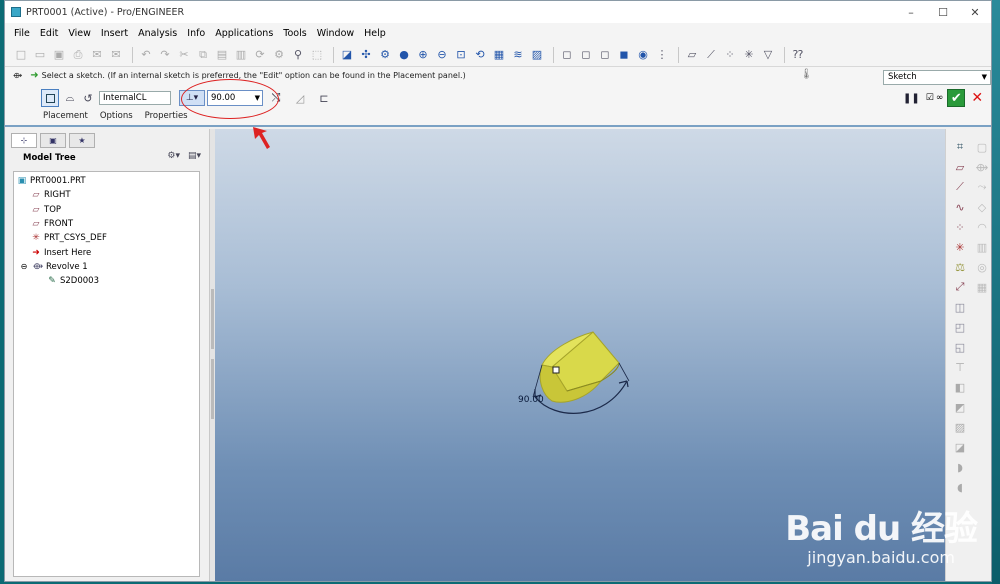 The height and width of the screenshot is (584, 1000). What do you see at coordinates (324, 98) in the screenshot?
I see `thicken-icon: ⊏` at bounding box center [324, 98].